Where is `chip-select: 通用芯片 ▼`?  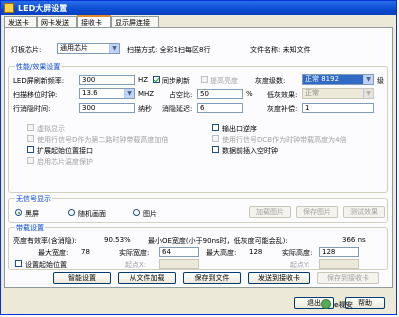
chip-select: 通用芯片 ▼ is located at coordinates (88, 48).